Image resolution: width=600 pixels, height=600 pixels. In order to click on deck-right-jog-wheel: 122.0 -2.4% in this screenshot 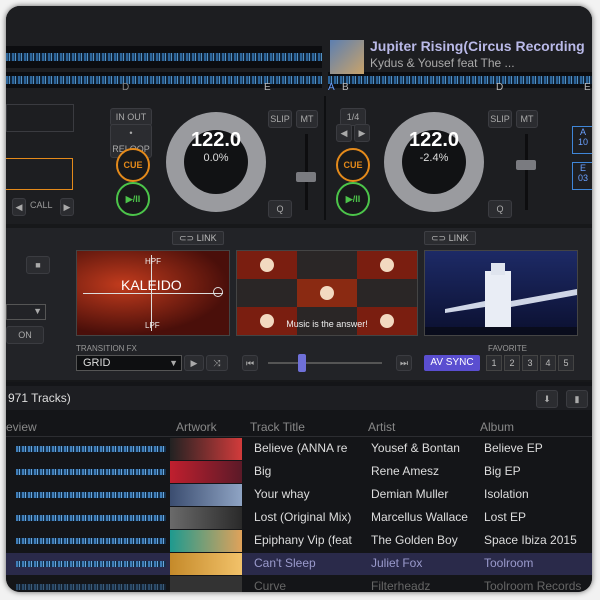, I will do `click(434, 162)`.